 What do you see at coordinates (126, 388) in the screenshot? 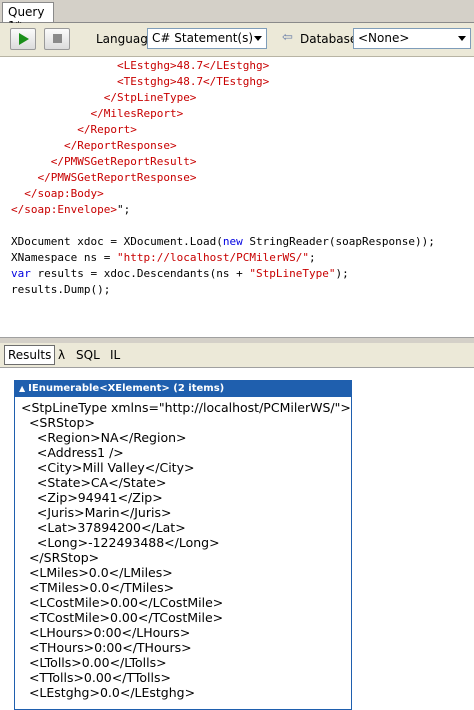
I see `result-header-label: IEnumerable<XElement> (2 items)` at bounding box center [126, 388].